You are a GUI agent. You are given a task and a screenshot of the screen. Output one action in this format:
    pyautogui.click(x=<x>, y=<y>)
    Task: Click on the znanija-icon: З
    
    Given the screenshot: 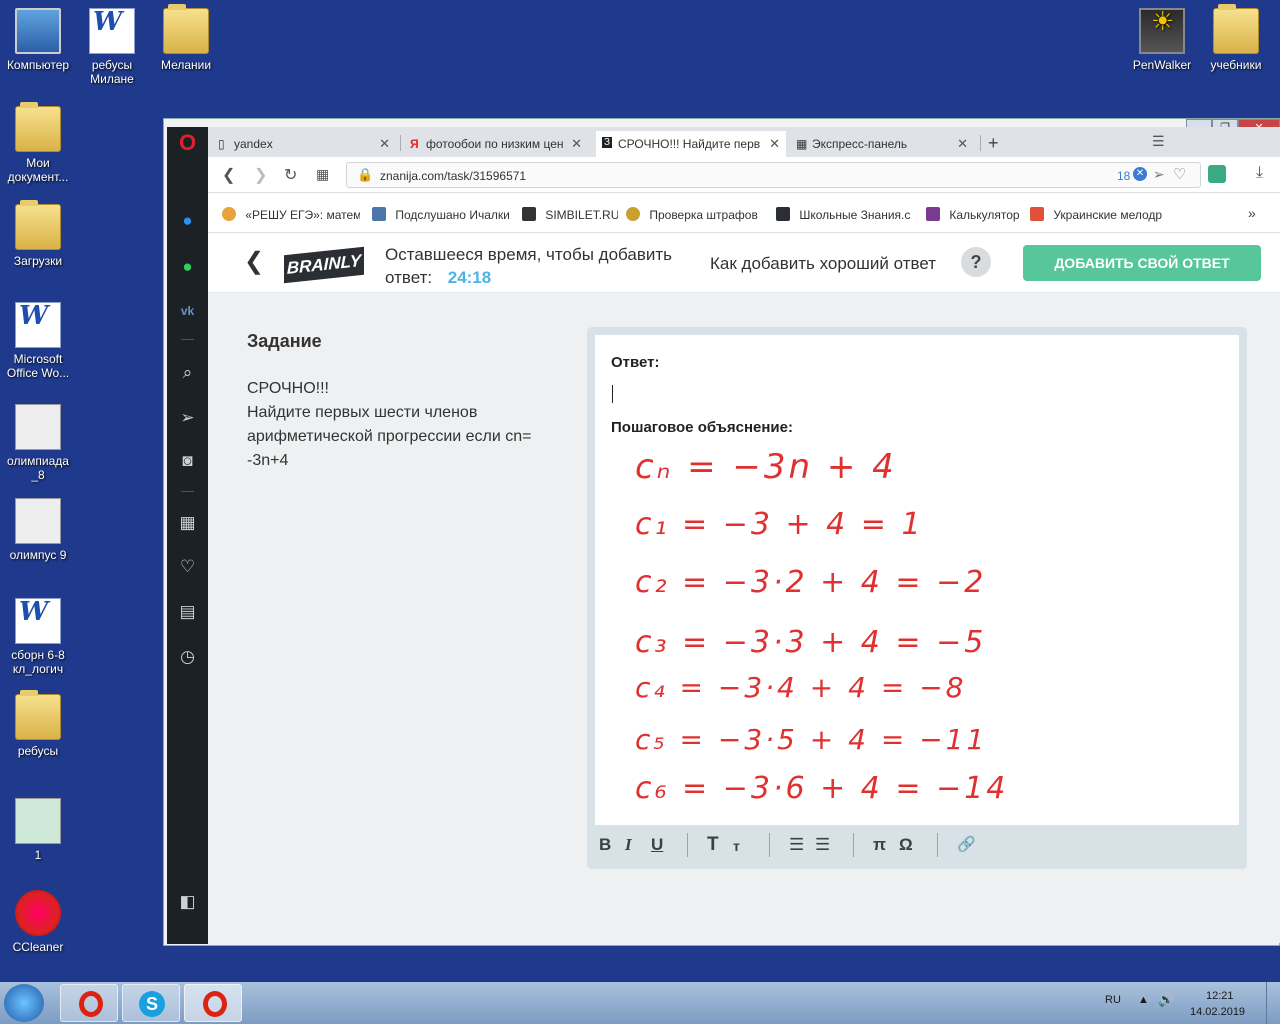 What is the action you would take?
    pyautogui.click(x=607, y=142)
    